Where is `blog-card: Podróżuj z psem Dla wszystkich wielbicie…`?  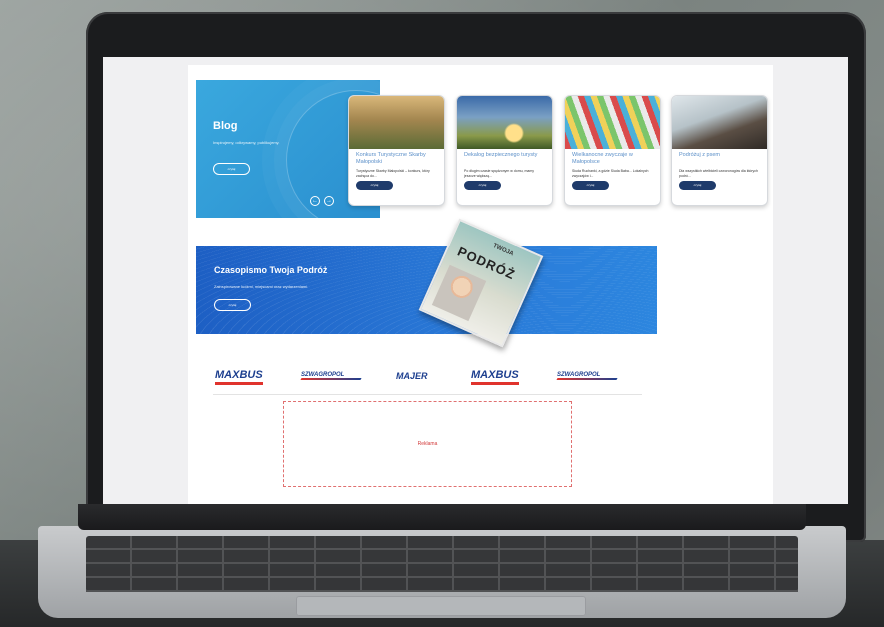 blog-card: Podróżuj z psem Dla wszystkich wielbicie… is located at coordinates (719, 150).